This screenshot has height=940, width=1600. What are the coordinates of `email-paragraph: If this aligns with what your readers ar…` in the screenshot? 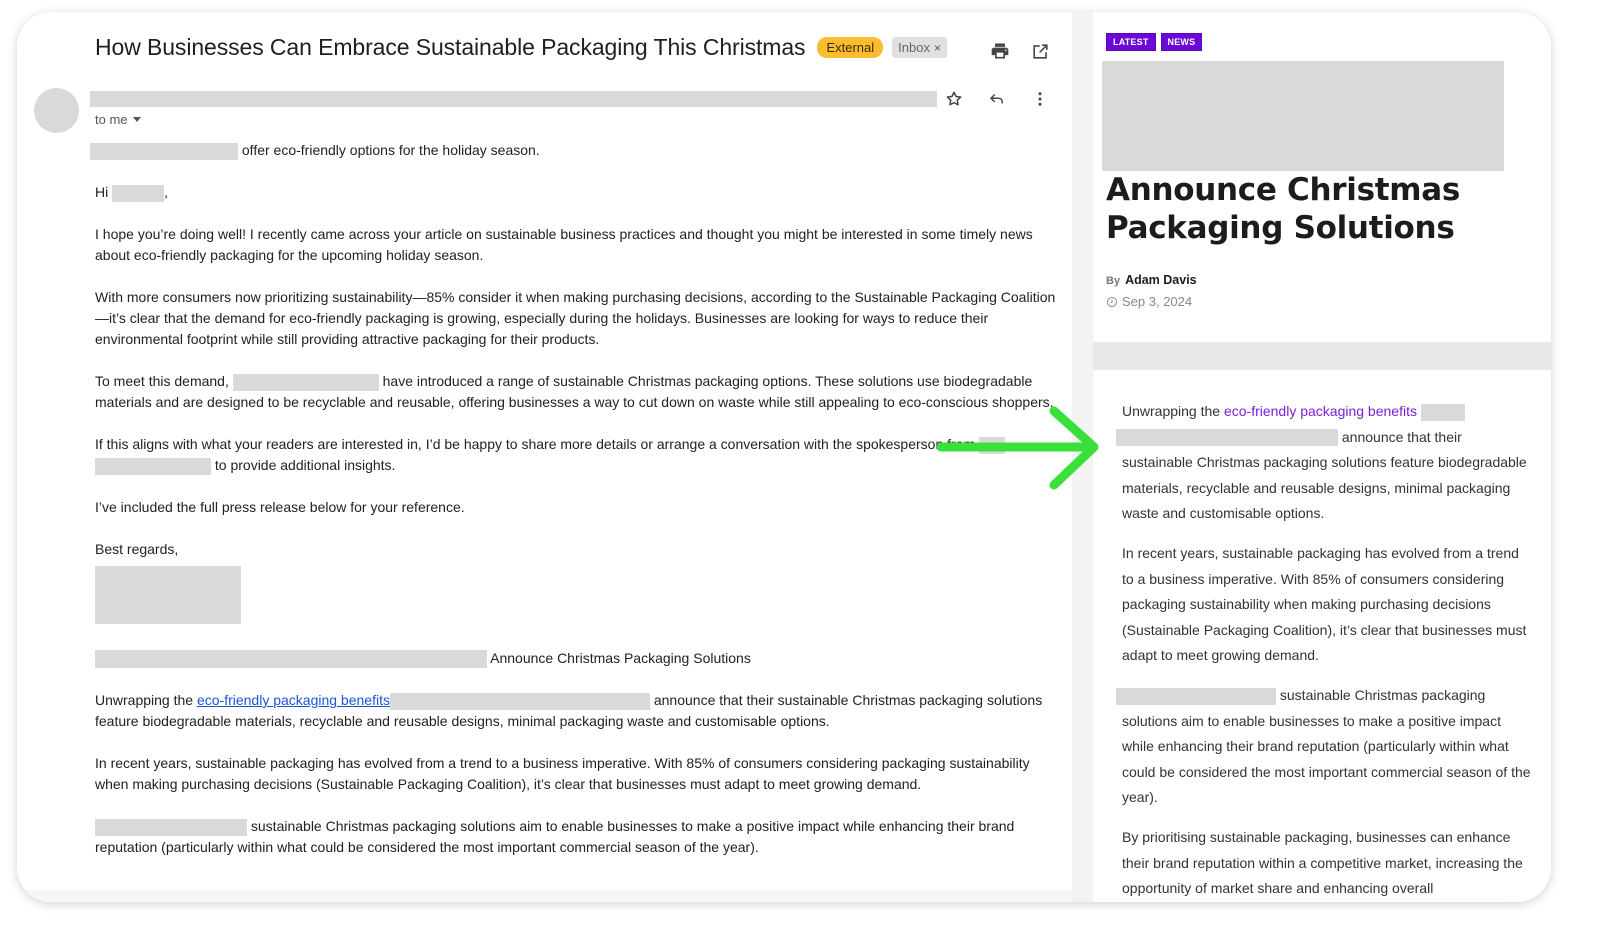 It's located at (580, 455).